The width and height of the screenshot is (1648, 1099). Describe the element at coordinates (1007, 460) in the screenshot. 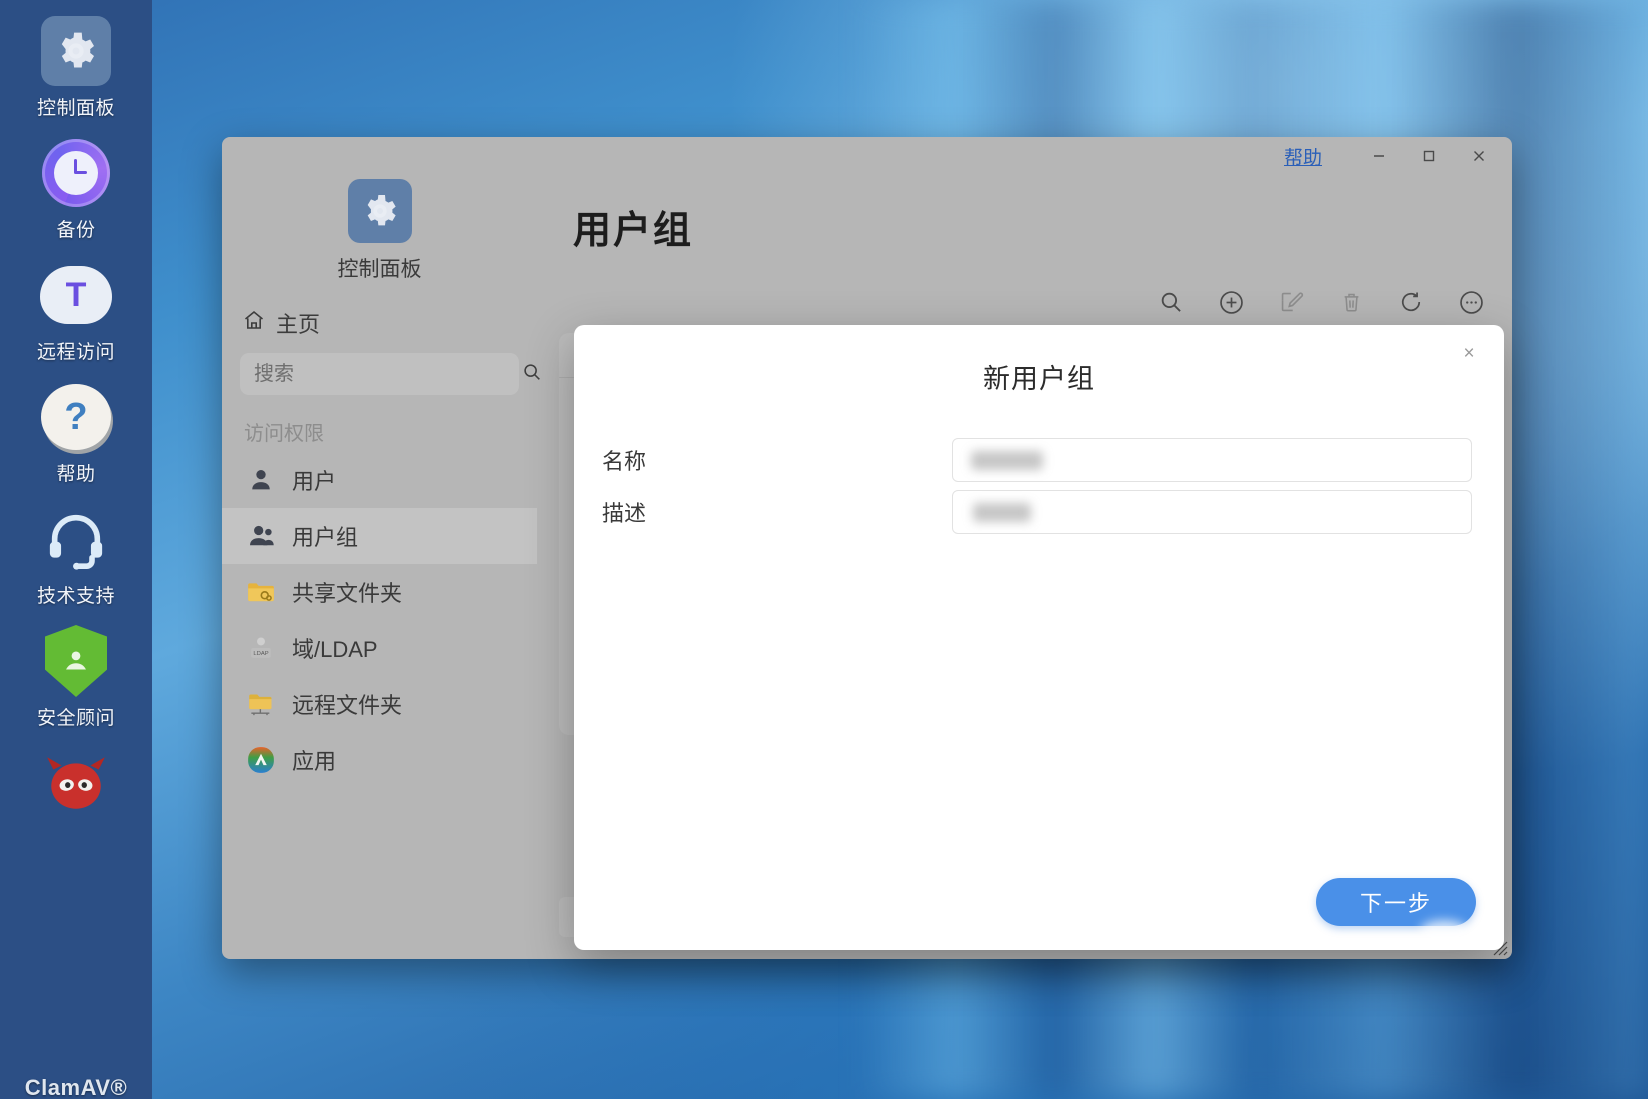

I see `name-value-redacted` at that location.